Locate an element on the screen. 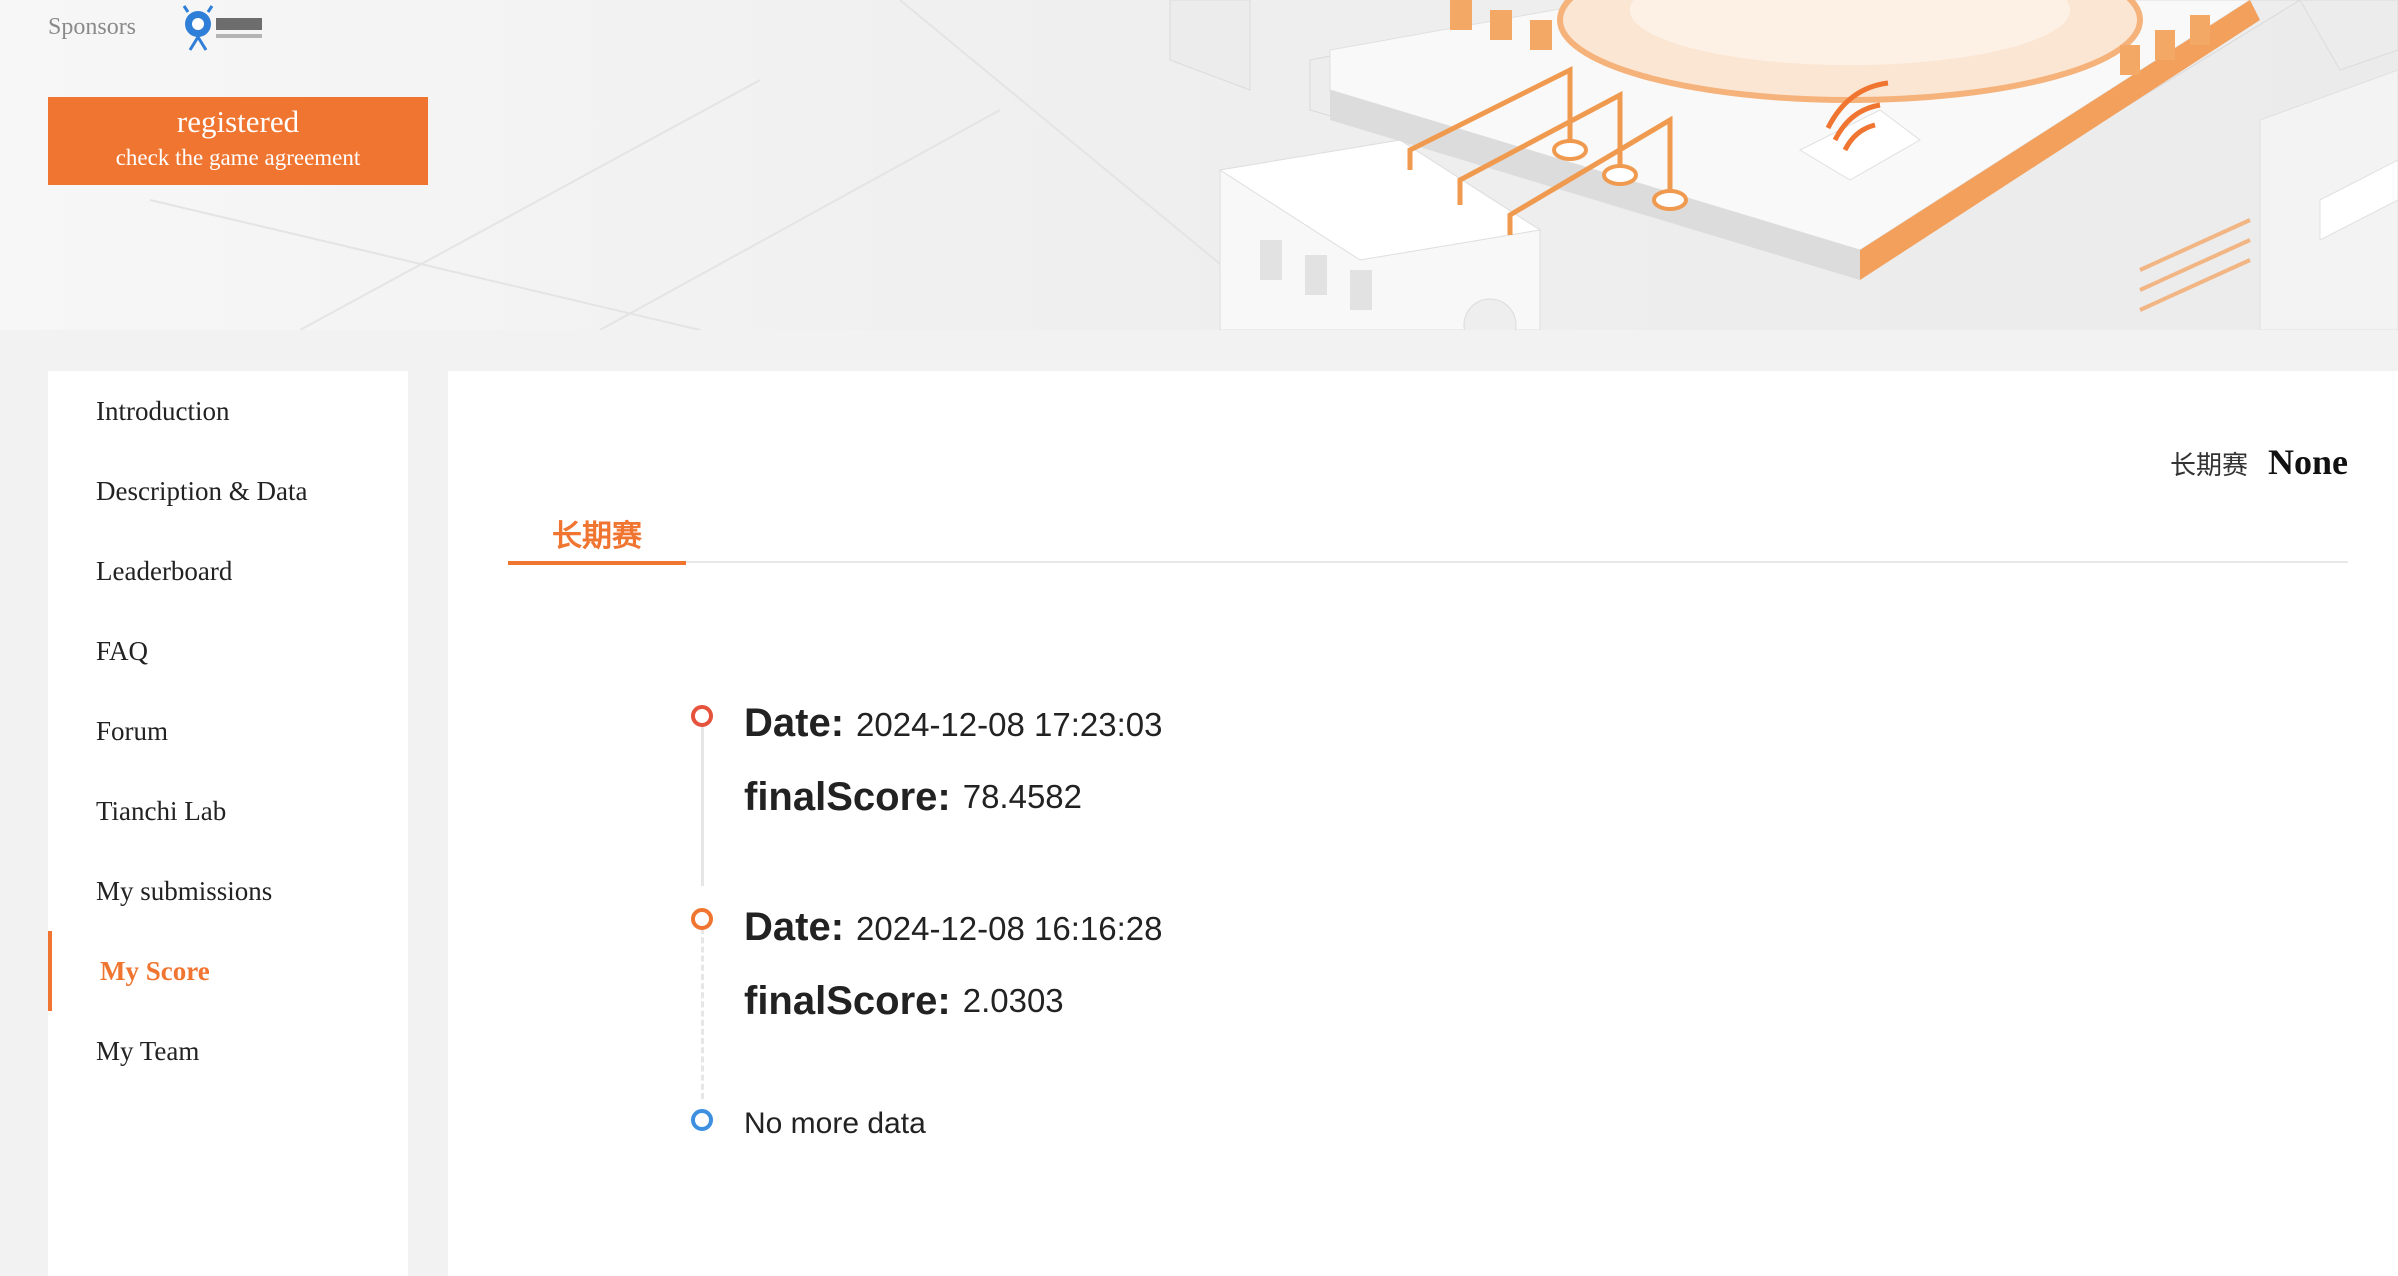  sponsors-label: Sponsors is located at coordinates (92, 27).